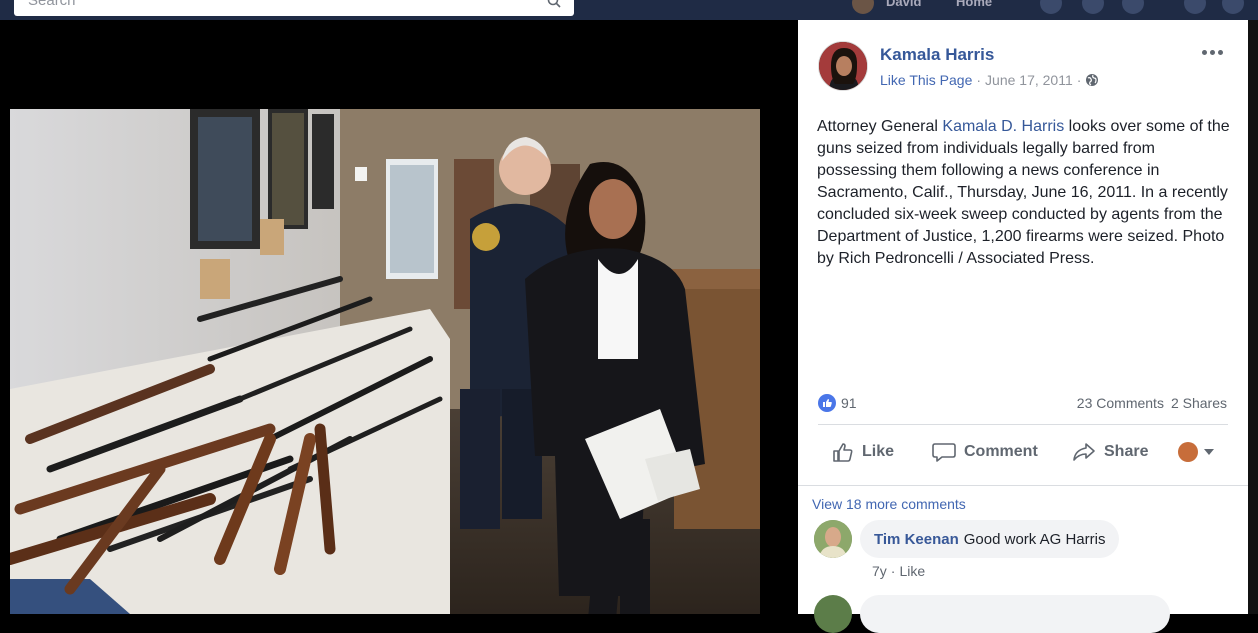 The image size is (1258, 633). I want to click on share-arrow-icon, so click(1084, 452).